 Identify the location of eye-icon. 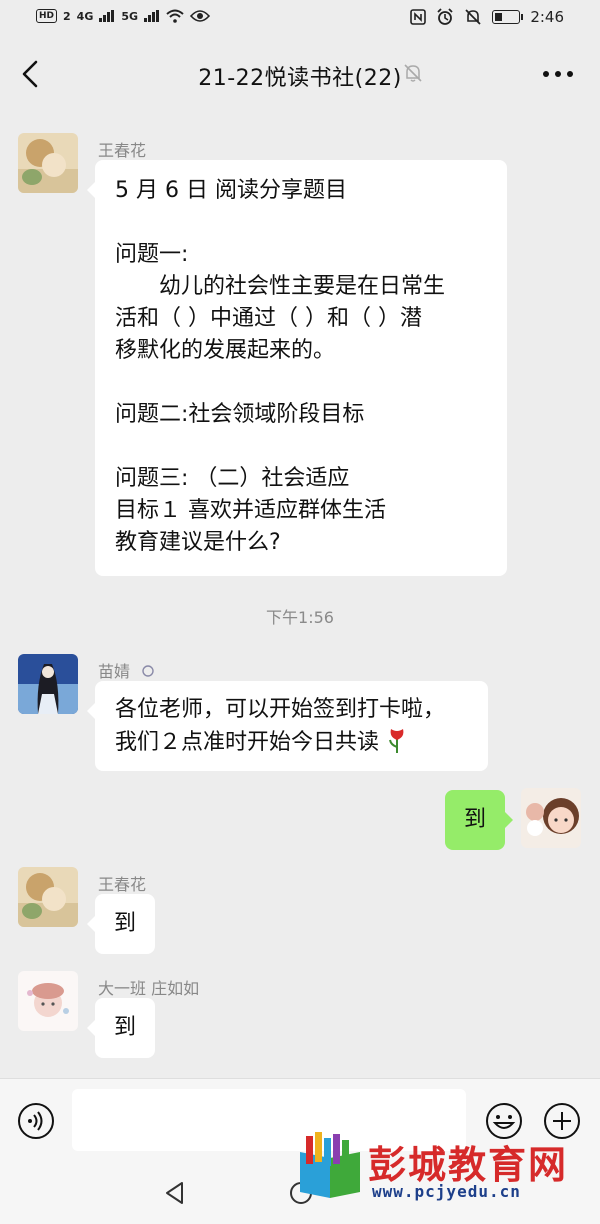
(200, 16).